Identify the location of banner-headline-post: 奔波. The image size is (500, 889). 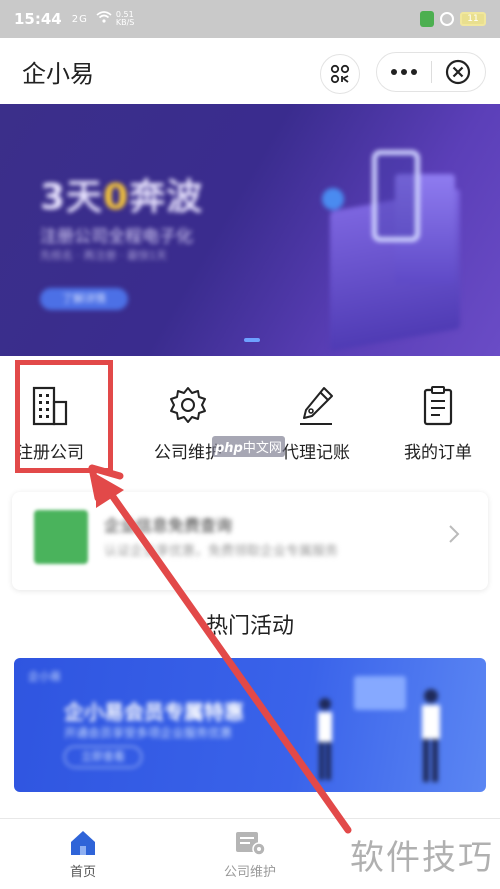
(166, 197).